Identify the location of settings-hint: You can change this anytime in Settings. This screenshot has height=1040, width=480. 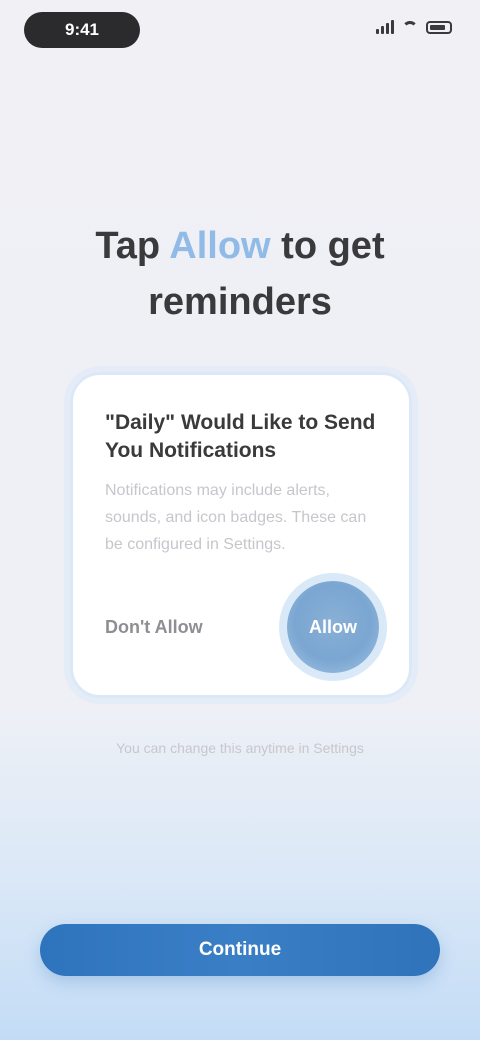
(240, 748).